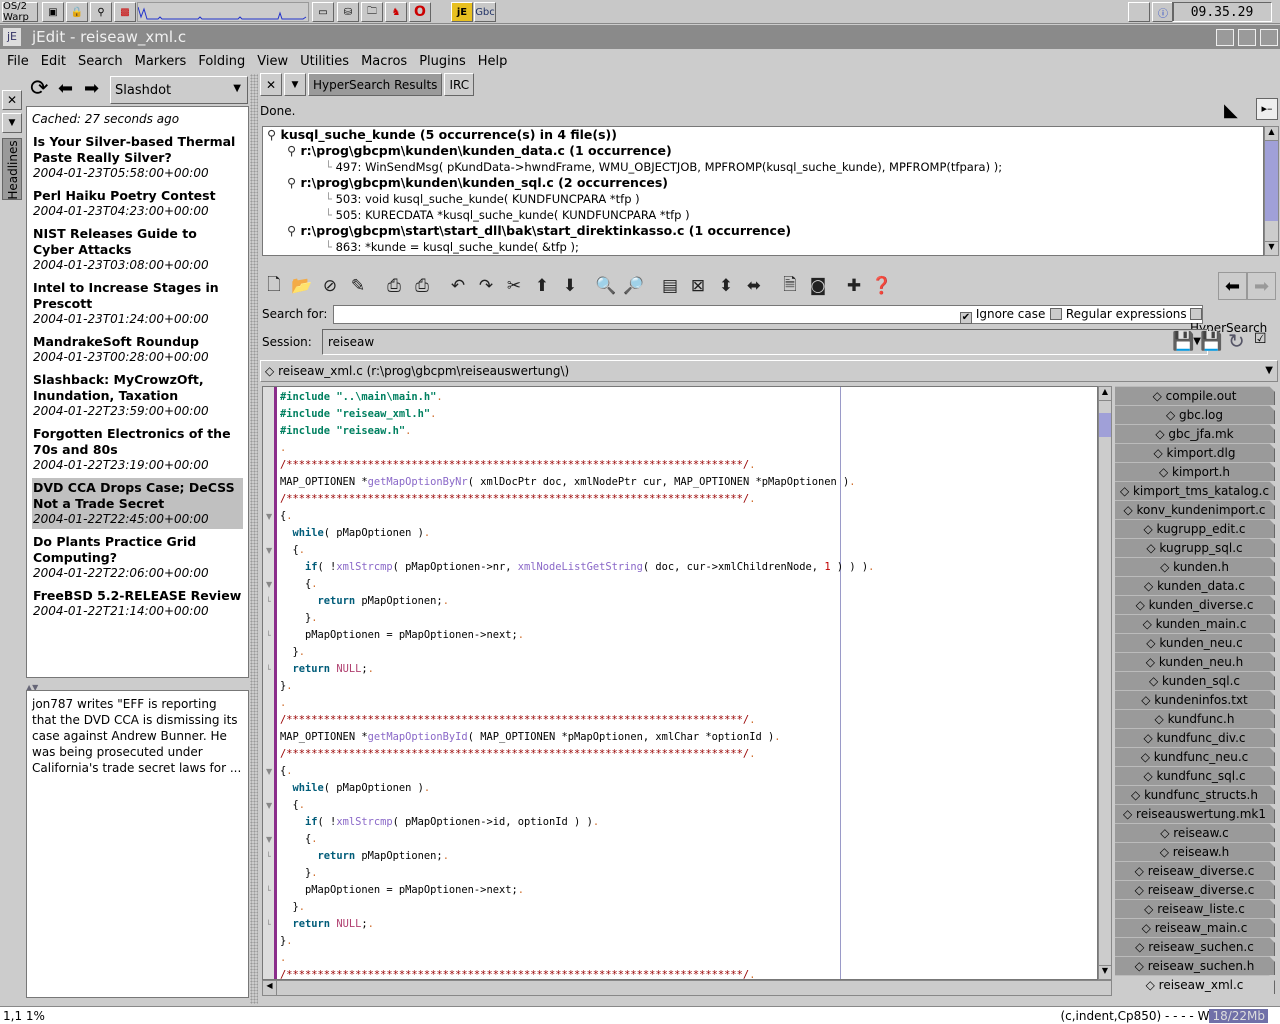 The width and height of the screenshot is (1280, 1024). Describe the element at coordinates (765, 342) in the screenshot. I see `session-select: reiseaw ▼` at that location.